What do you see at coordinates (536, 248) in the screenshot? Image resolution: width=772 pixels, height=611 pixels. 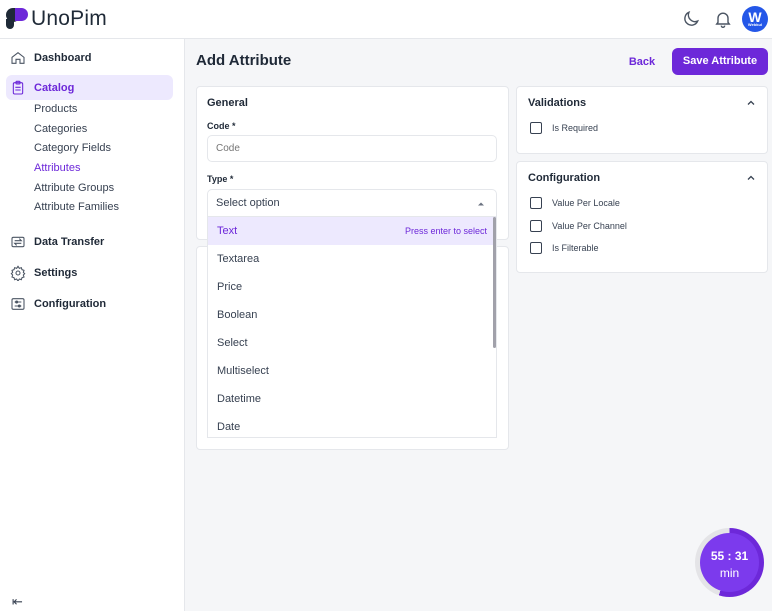 I see `is-filterable-checkbox` at bounding box center [536, 248].